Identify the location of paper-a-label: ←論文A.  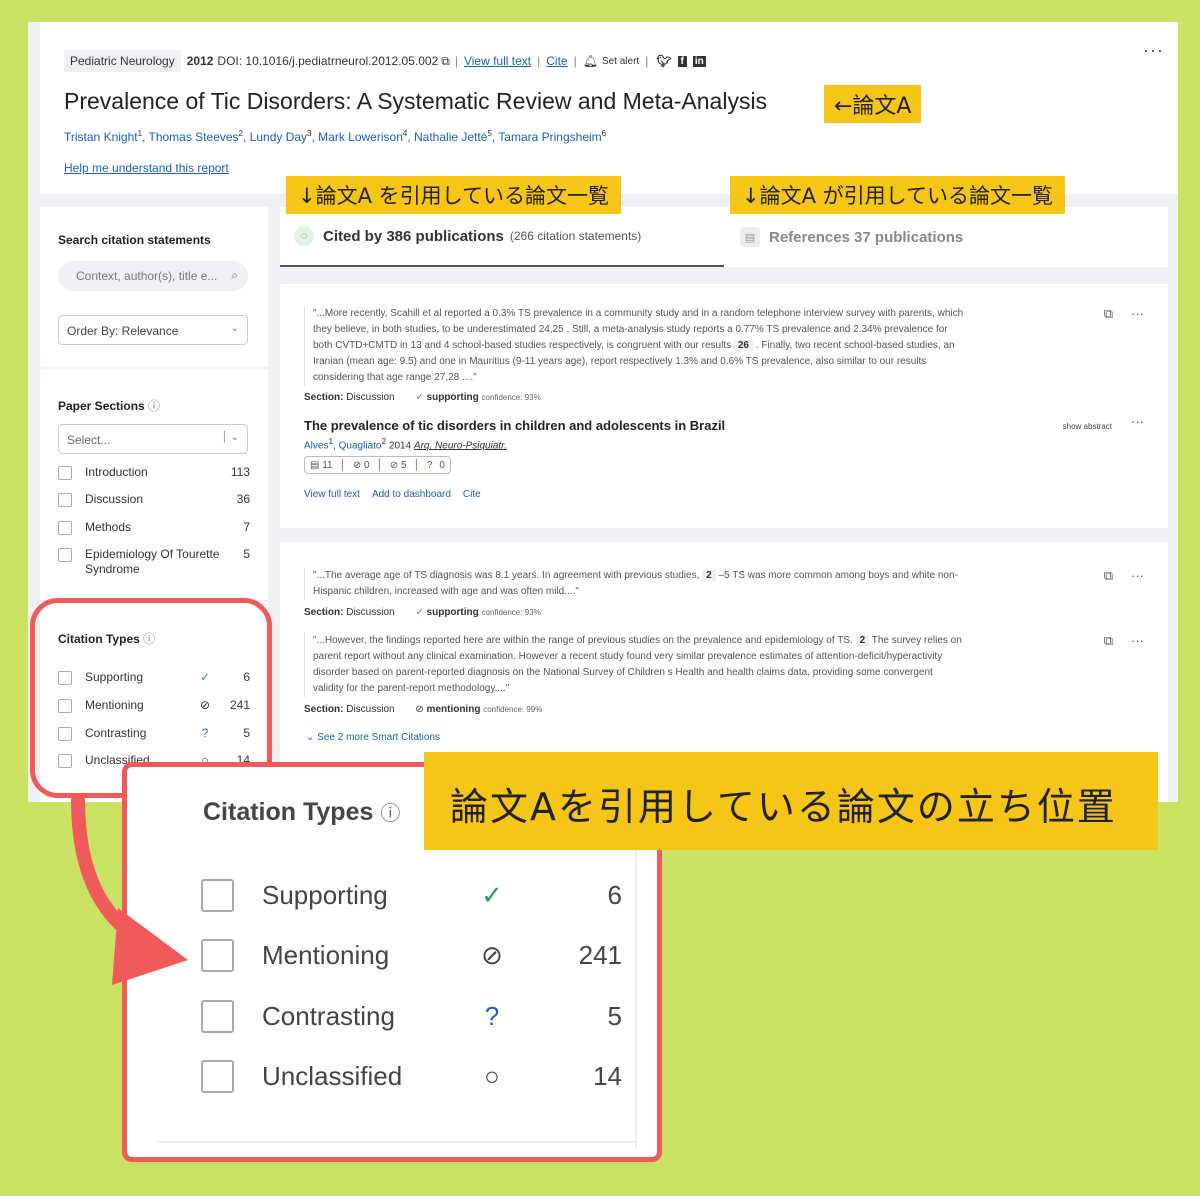
(873, 104).